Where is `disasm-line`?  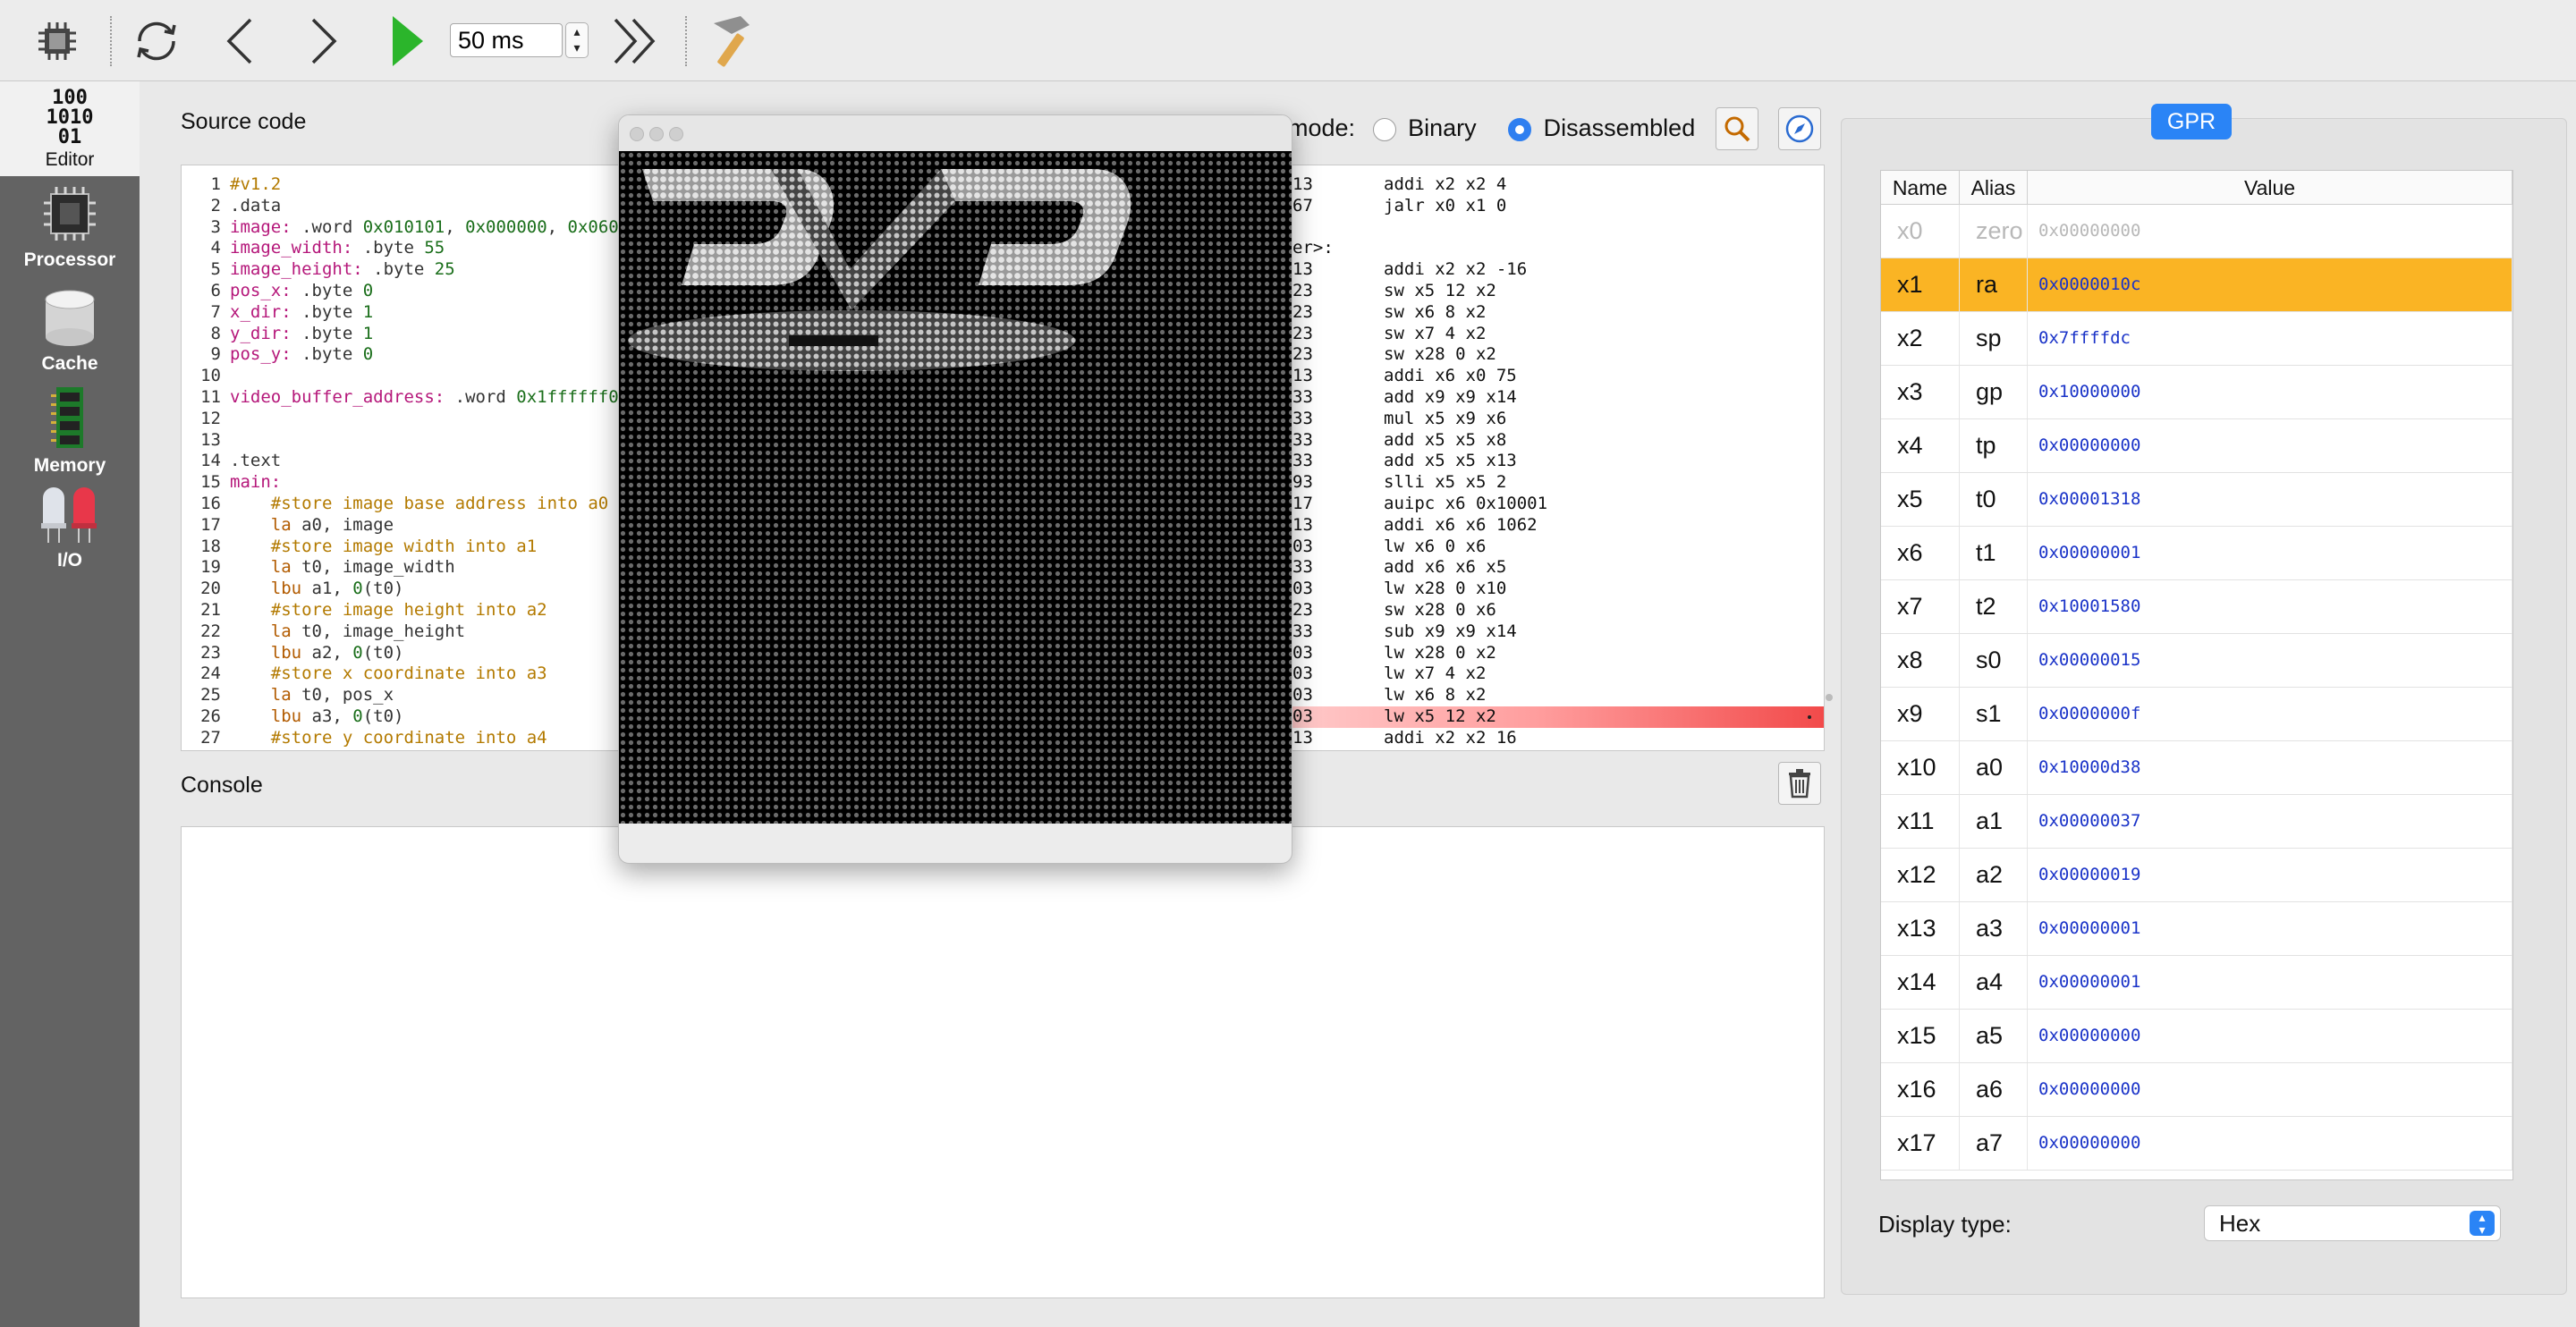
disasm-line is located at coordinates (1538, 228).